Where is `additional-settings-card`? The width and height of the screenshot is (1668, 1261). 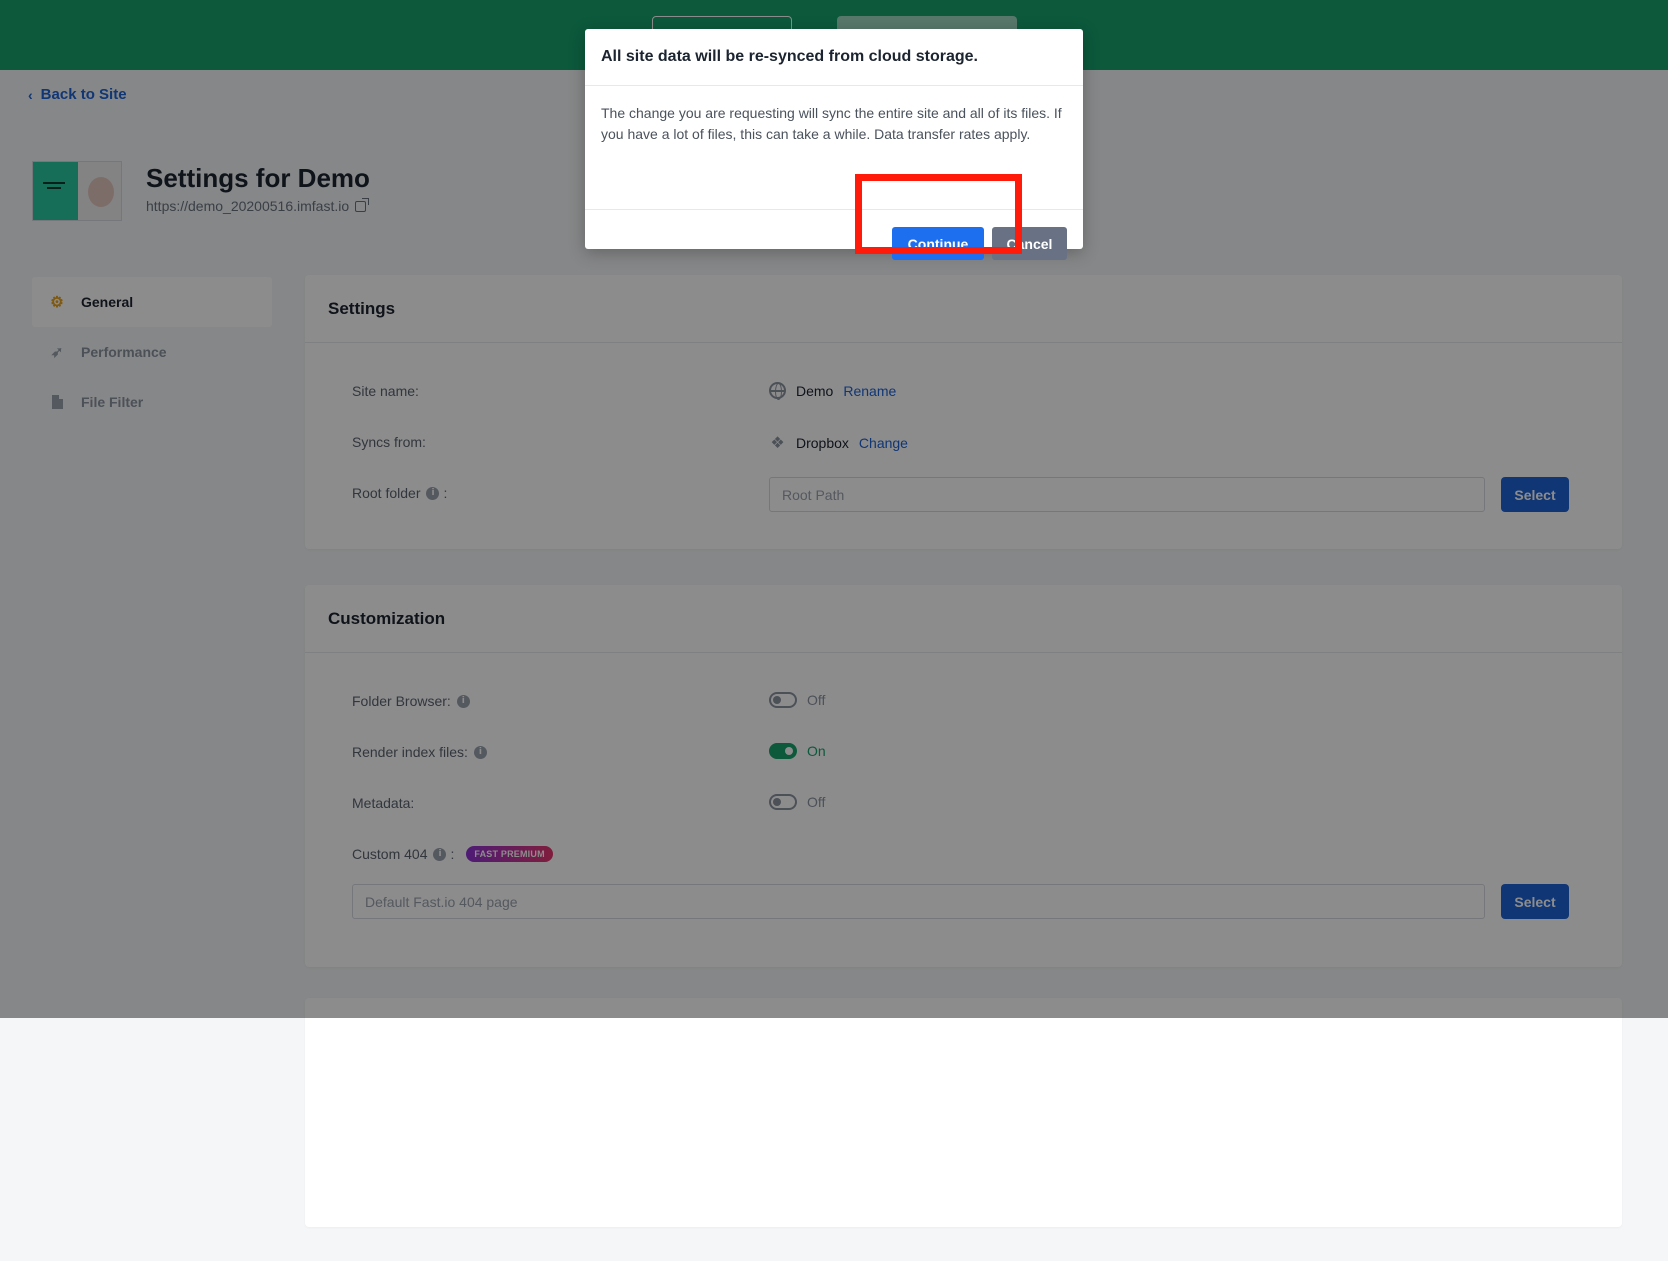
additional-settings-card is located at coordinates (963, 1112).